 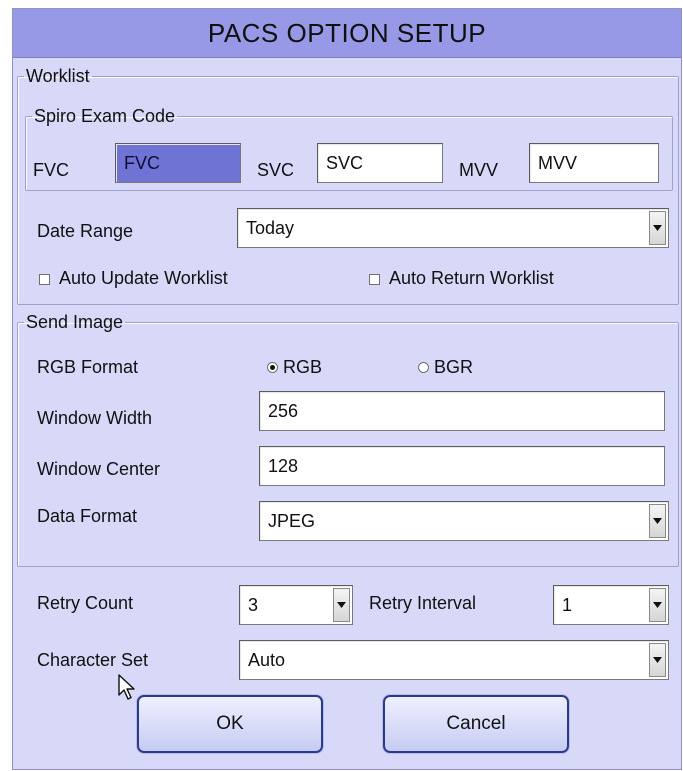 I want to click on data-format-label: Data Format, so click(x=87, y=516).